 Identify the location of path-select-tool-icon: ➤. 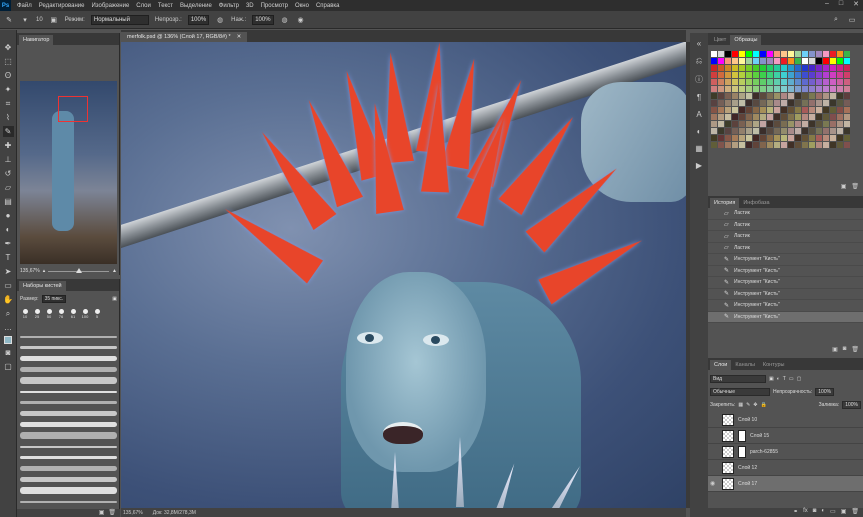
(8, 271).